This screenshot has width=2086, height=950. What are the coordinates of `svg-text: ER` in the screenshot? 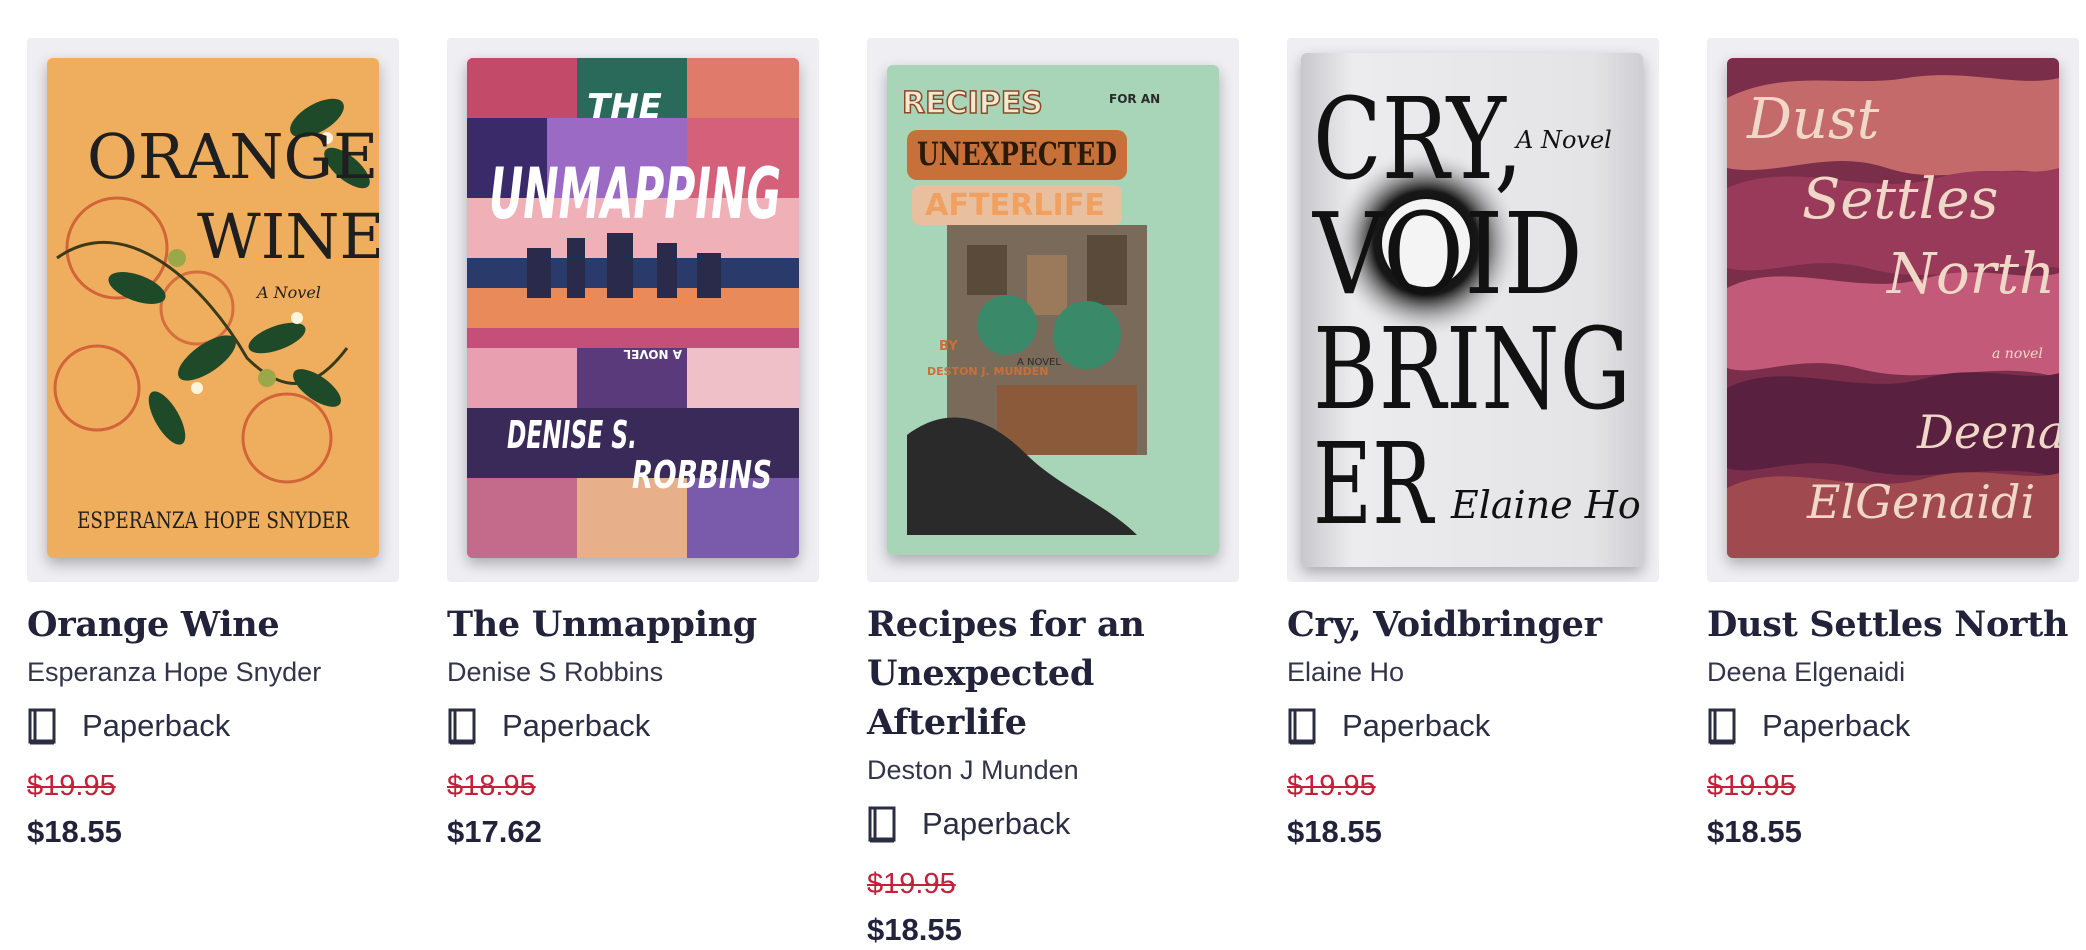 It's located at (1374, 485).